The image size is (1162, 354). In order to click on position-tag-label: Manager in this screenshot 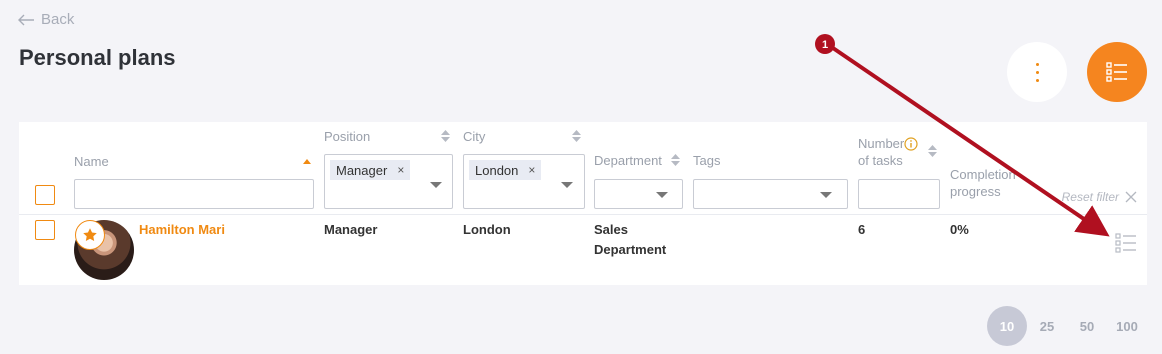, I will do `click(362, 170)`.